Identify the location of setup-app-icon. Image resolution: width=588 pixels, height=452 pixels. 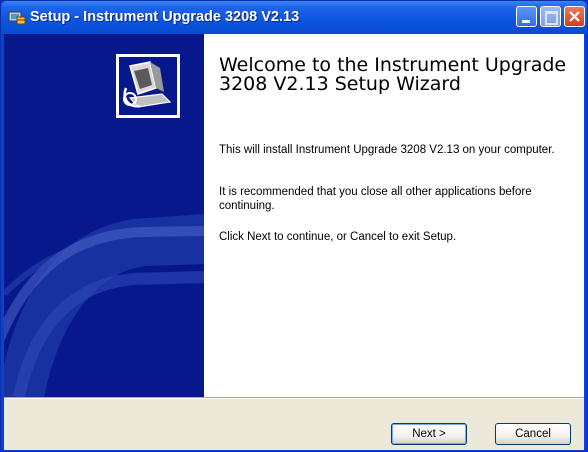
(17, 18).